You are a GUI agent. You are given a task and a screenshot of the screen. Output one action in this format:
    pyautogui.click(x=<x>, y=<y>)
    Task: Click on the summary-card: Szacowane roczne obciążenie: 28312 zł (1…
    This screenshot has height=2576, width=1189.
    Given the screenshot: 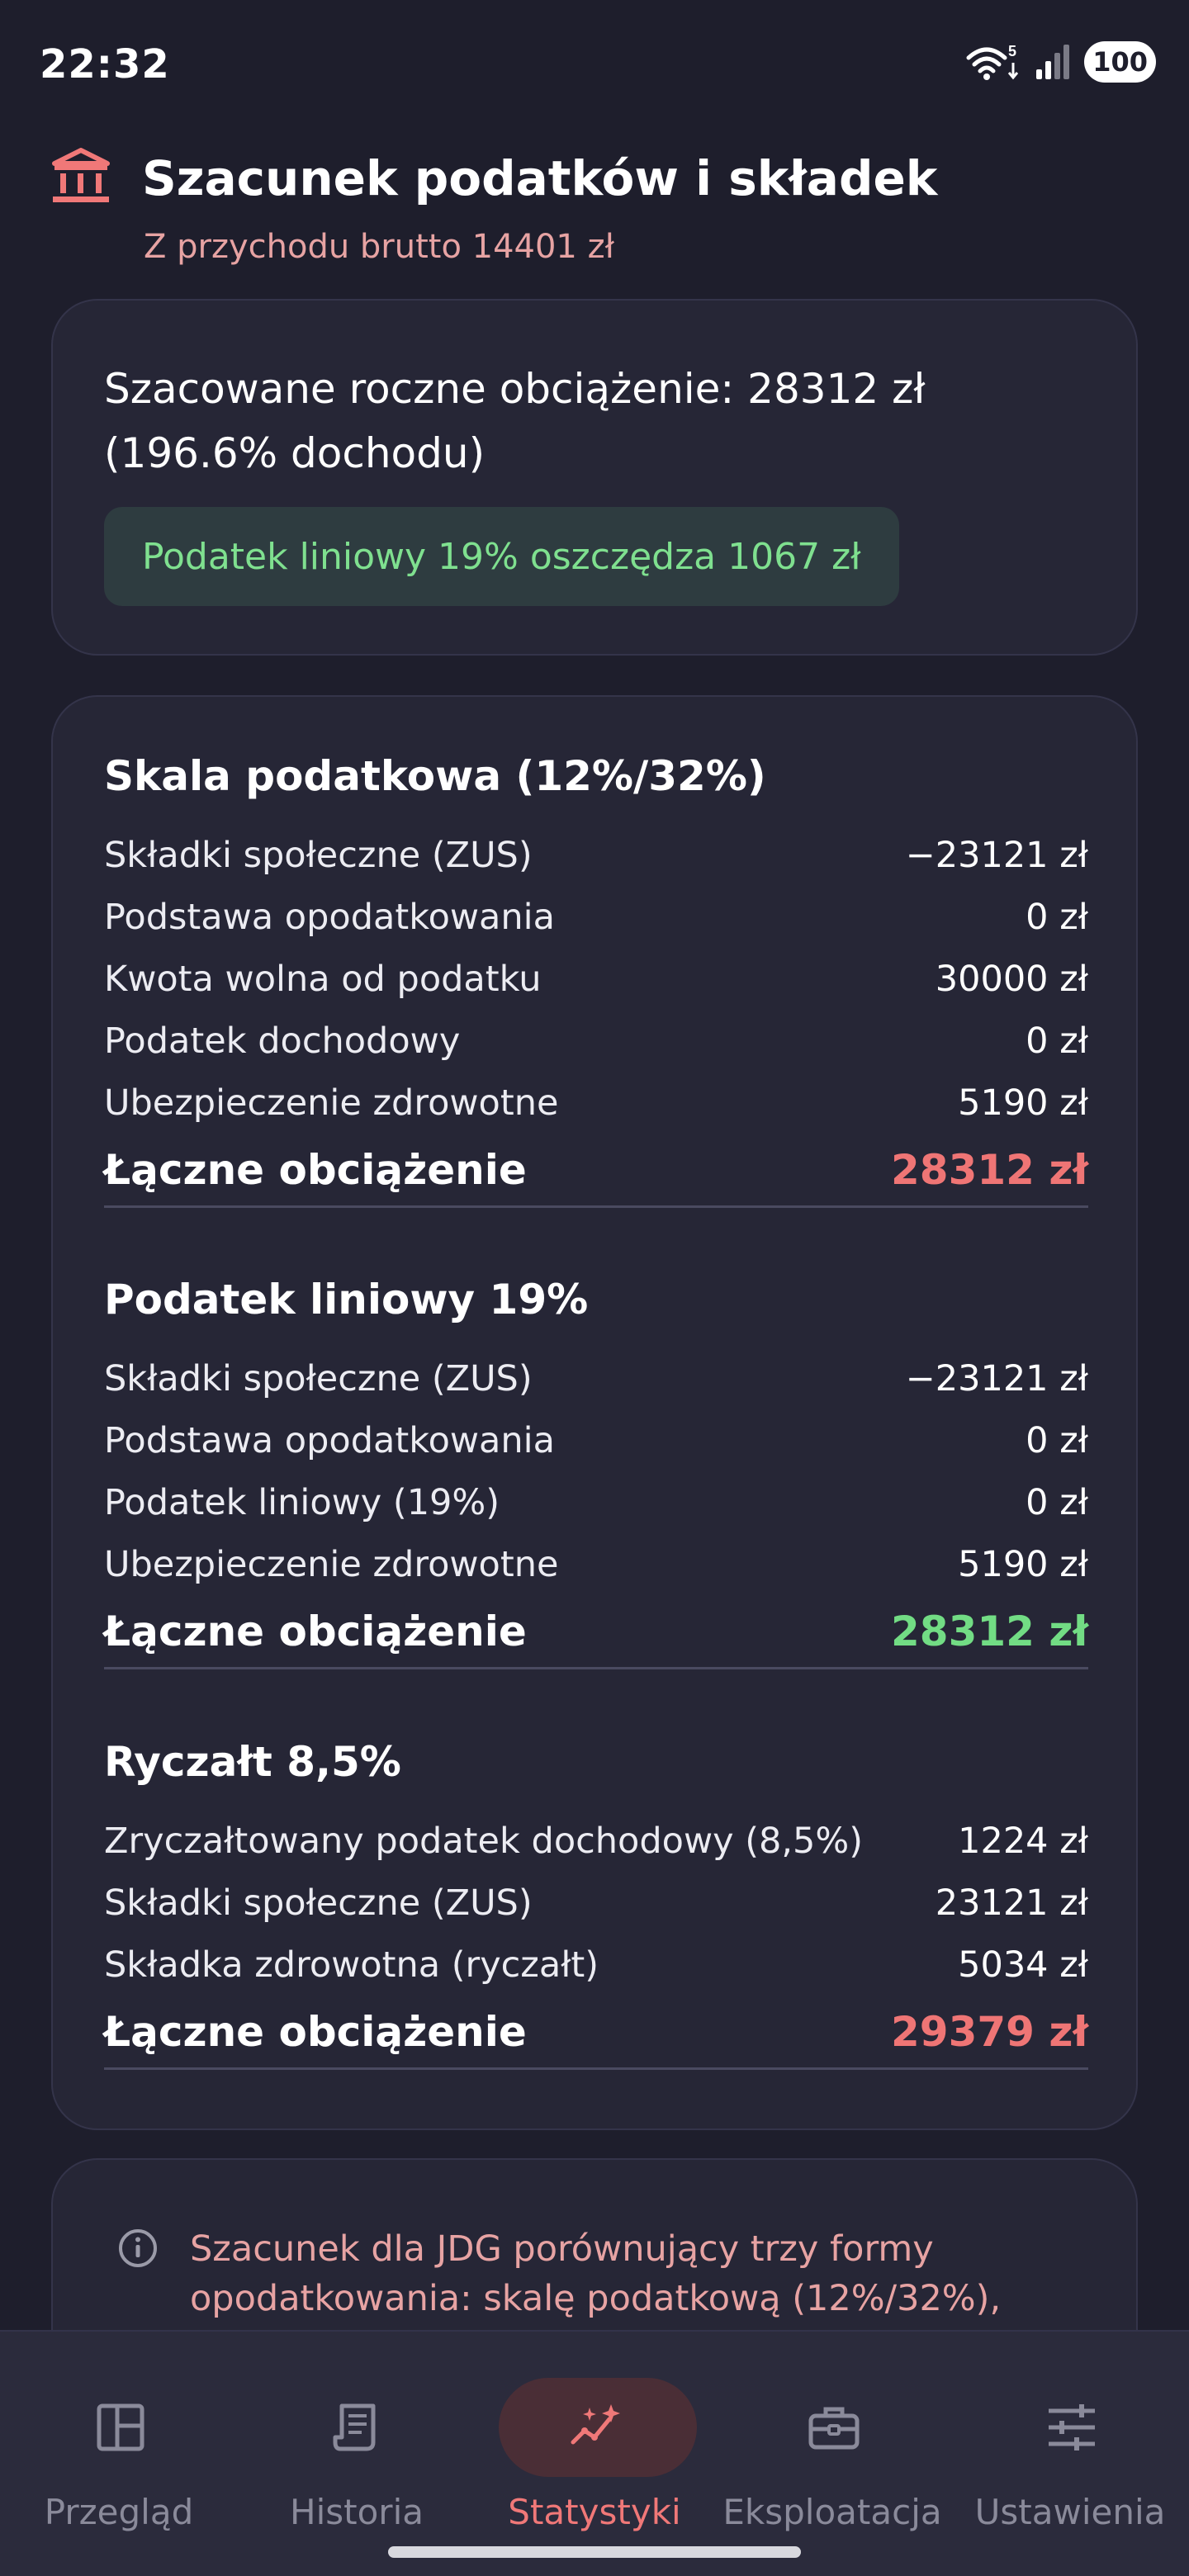 What is the action you would take?
    pyautogui.click(x=594, y=477)
    